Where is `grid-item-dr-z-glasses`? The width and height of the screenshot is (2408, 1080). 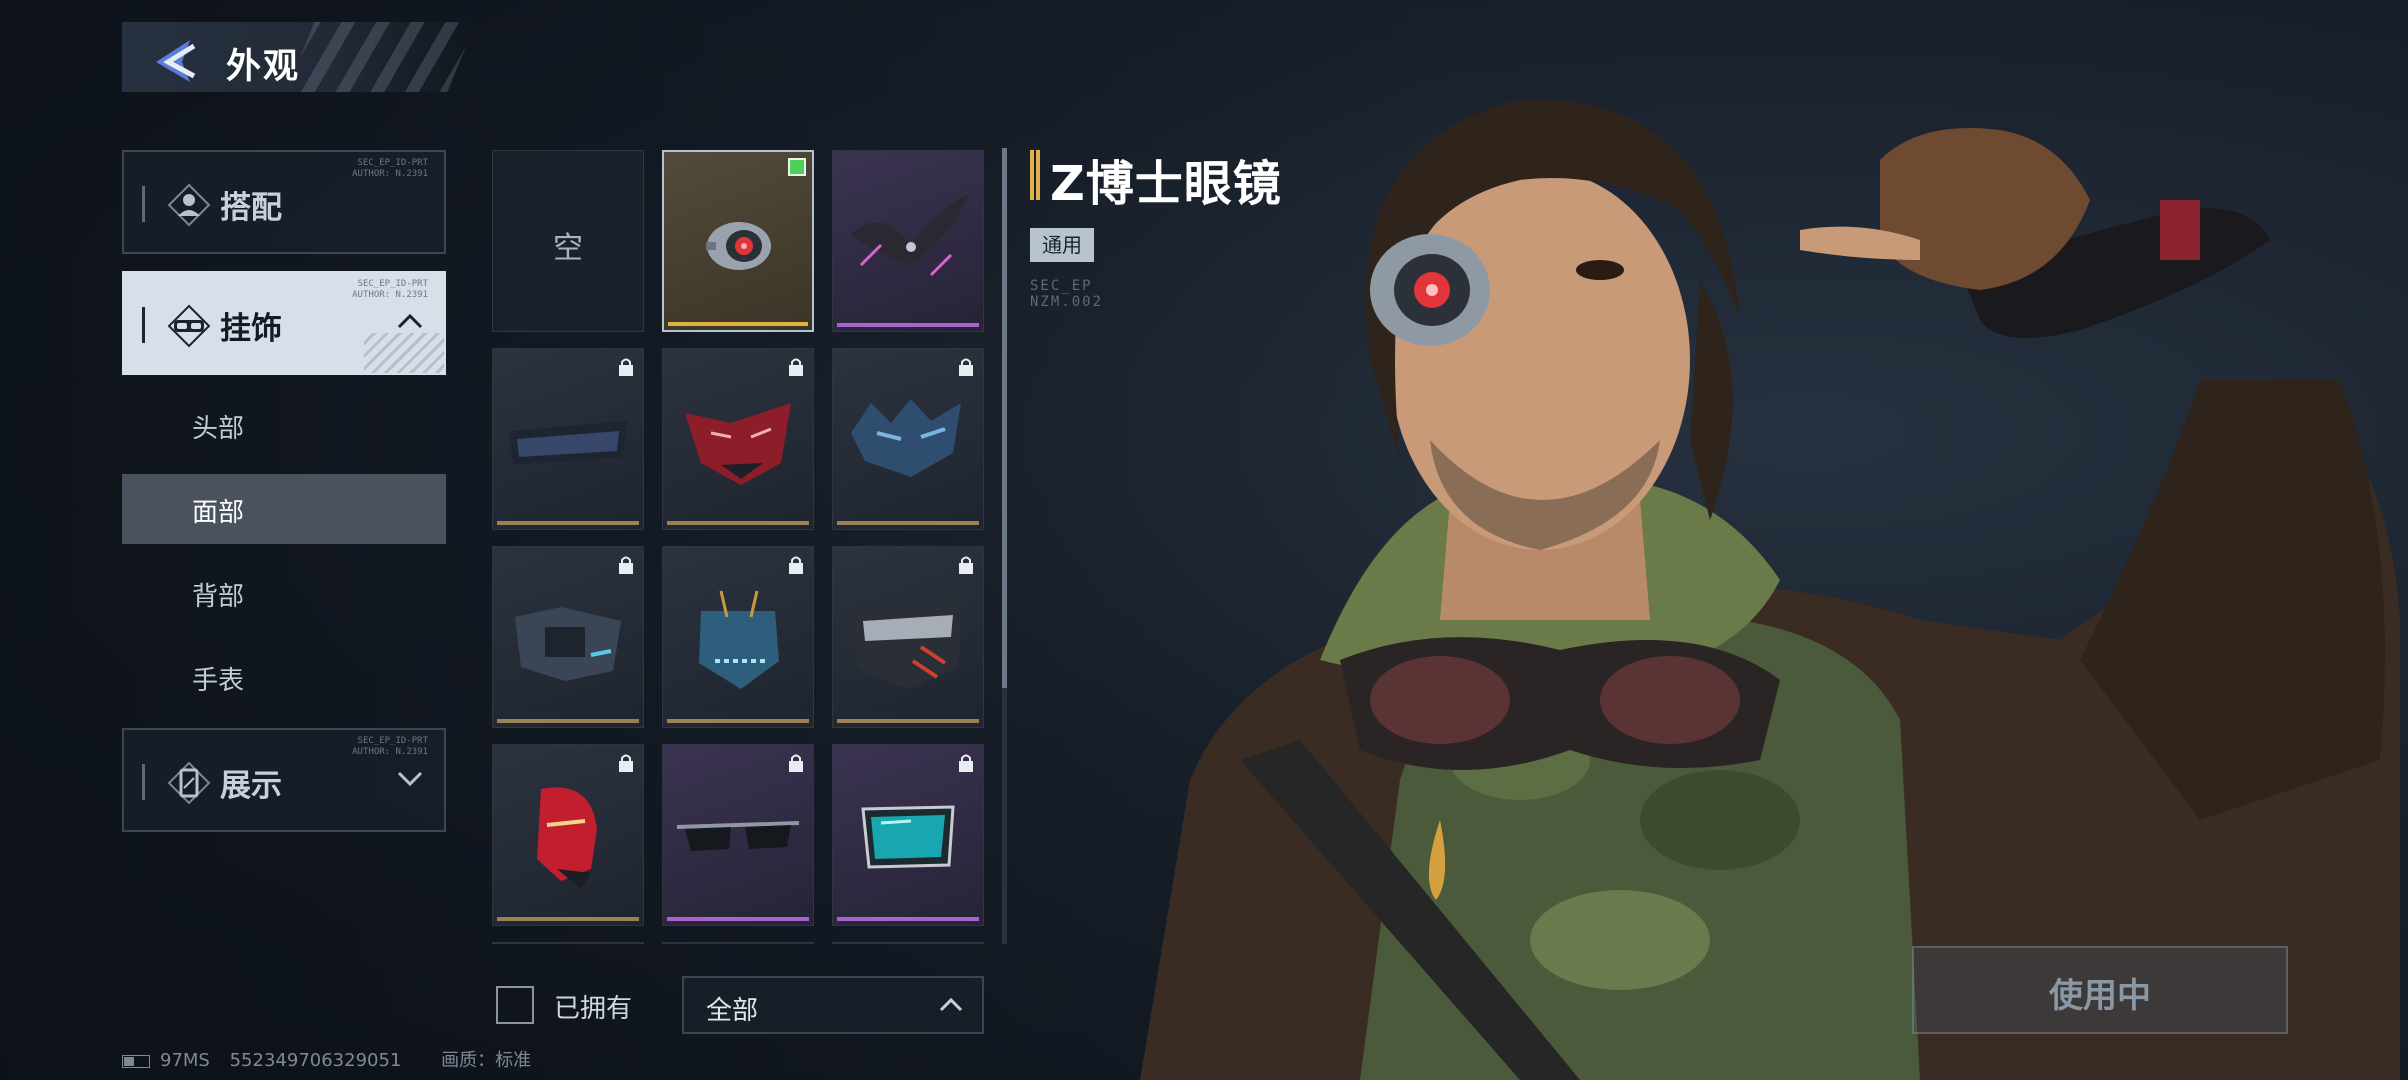 grid-item-dr-z-glasses is located at coordinates (738, 241).